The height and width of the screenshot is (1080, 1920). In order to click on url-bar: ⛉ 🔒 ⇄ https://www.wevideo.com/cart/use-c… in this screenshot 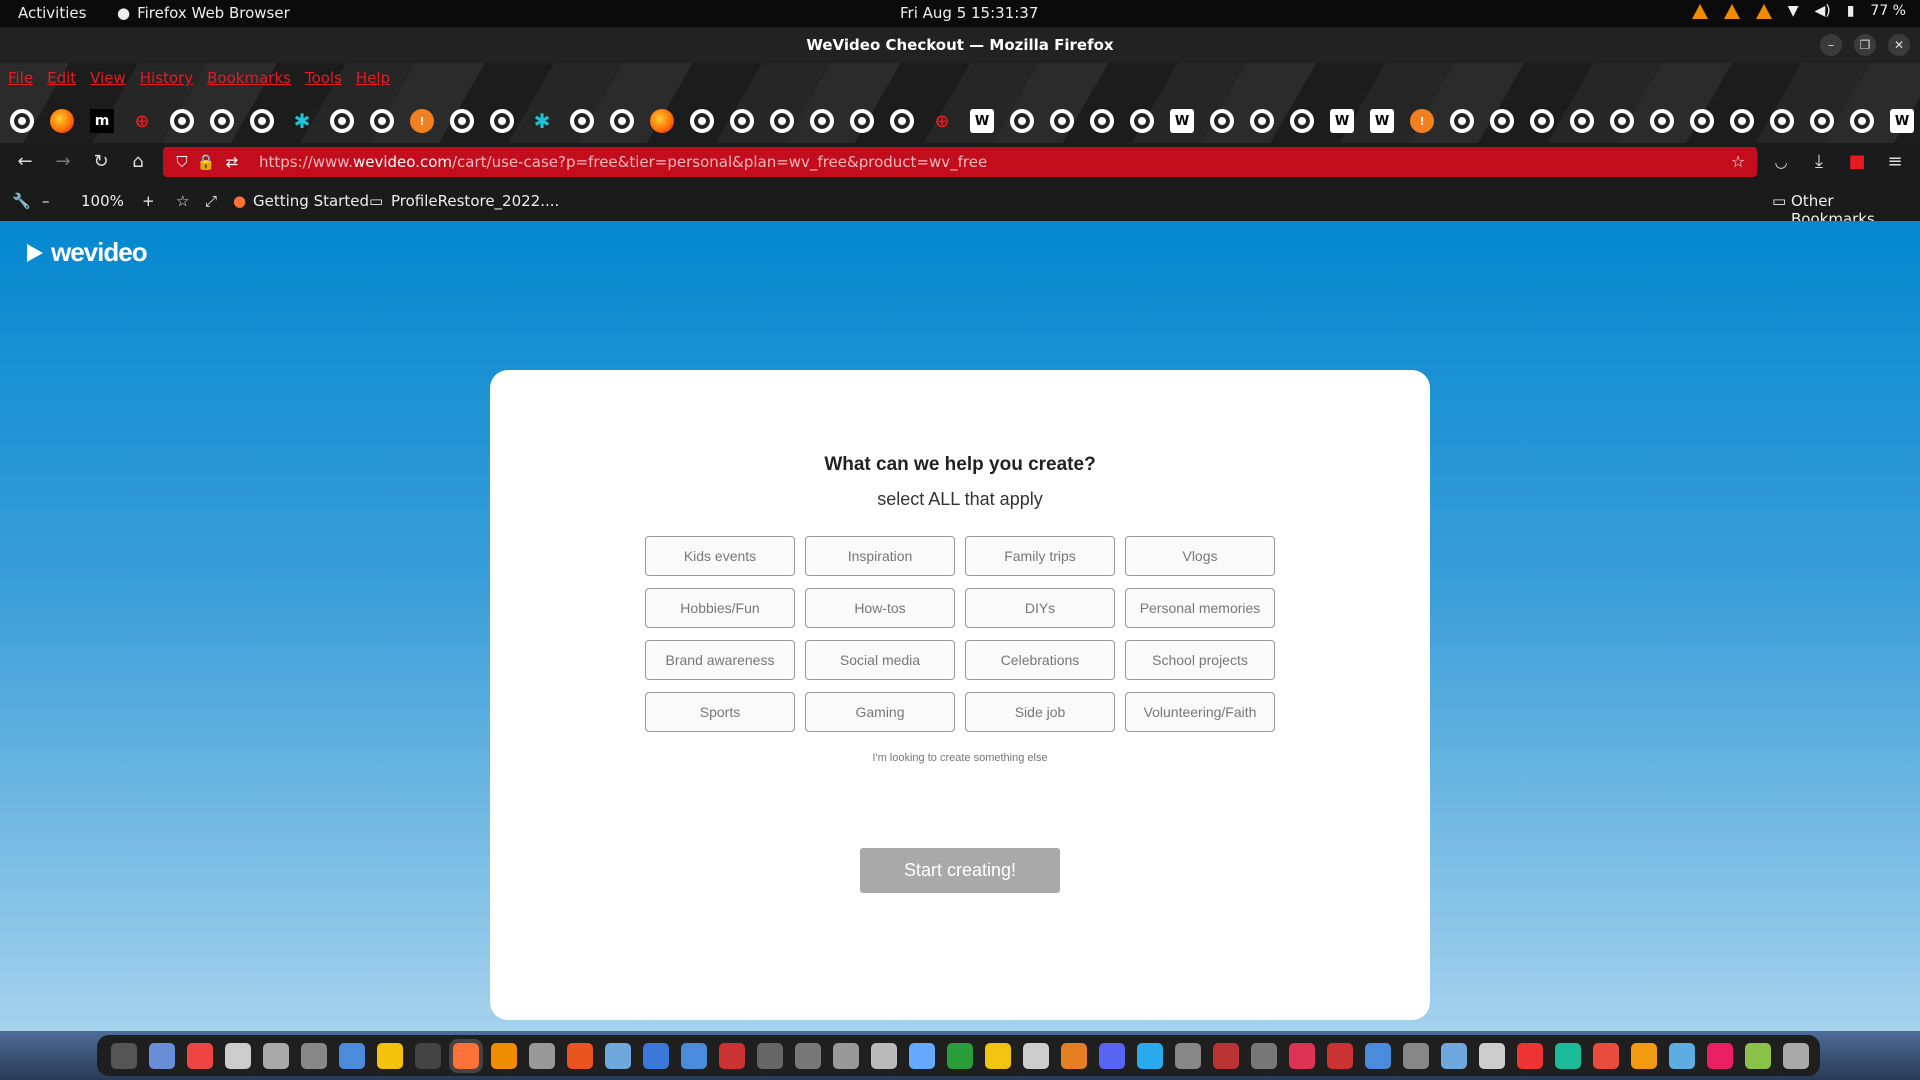, I will do `click(960, 162)`.